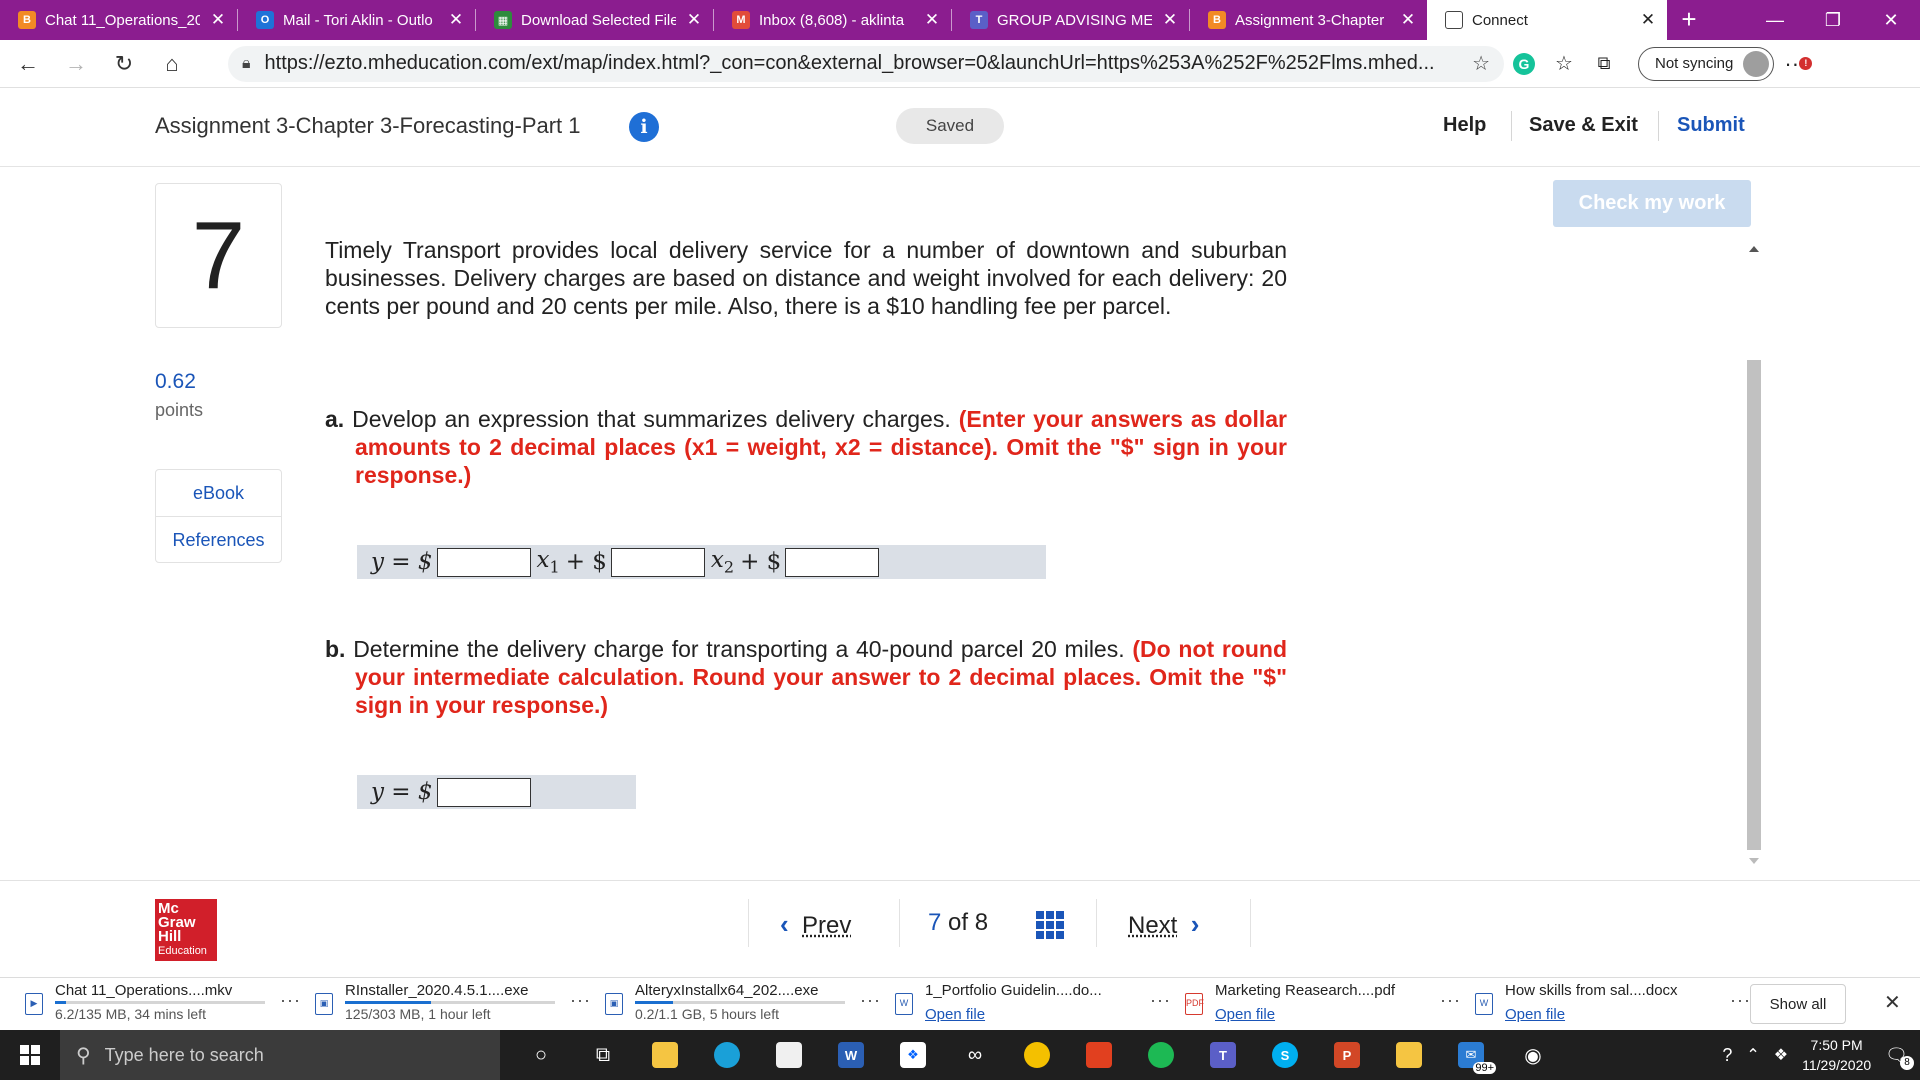 The height and width of the screenshot is (1080, 1920). I want to click on office-icon, so click(1099, 1055).